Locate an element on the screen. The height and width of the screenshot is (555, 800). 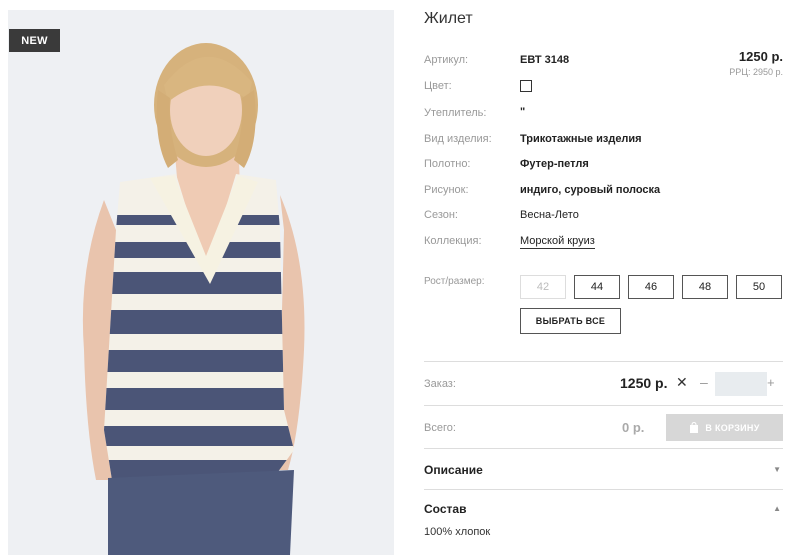
size-option-46: 46 is located at coordinates (651, 287).